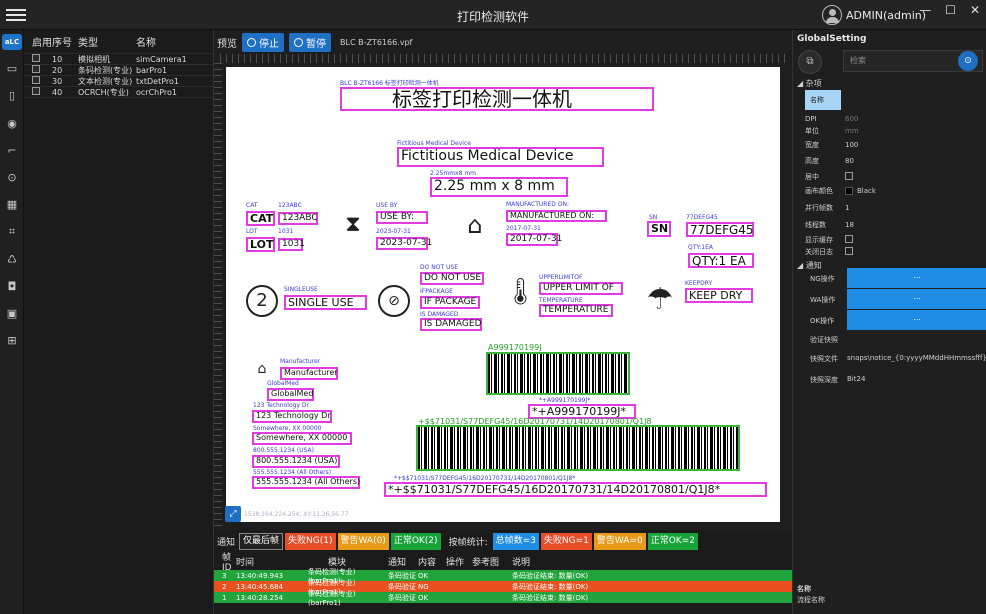  I want to click on lot-box: LOT, so click(260, 244).